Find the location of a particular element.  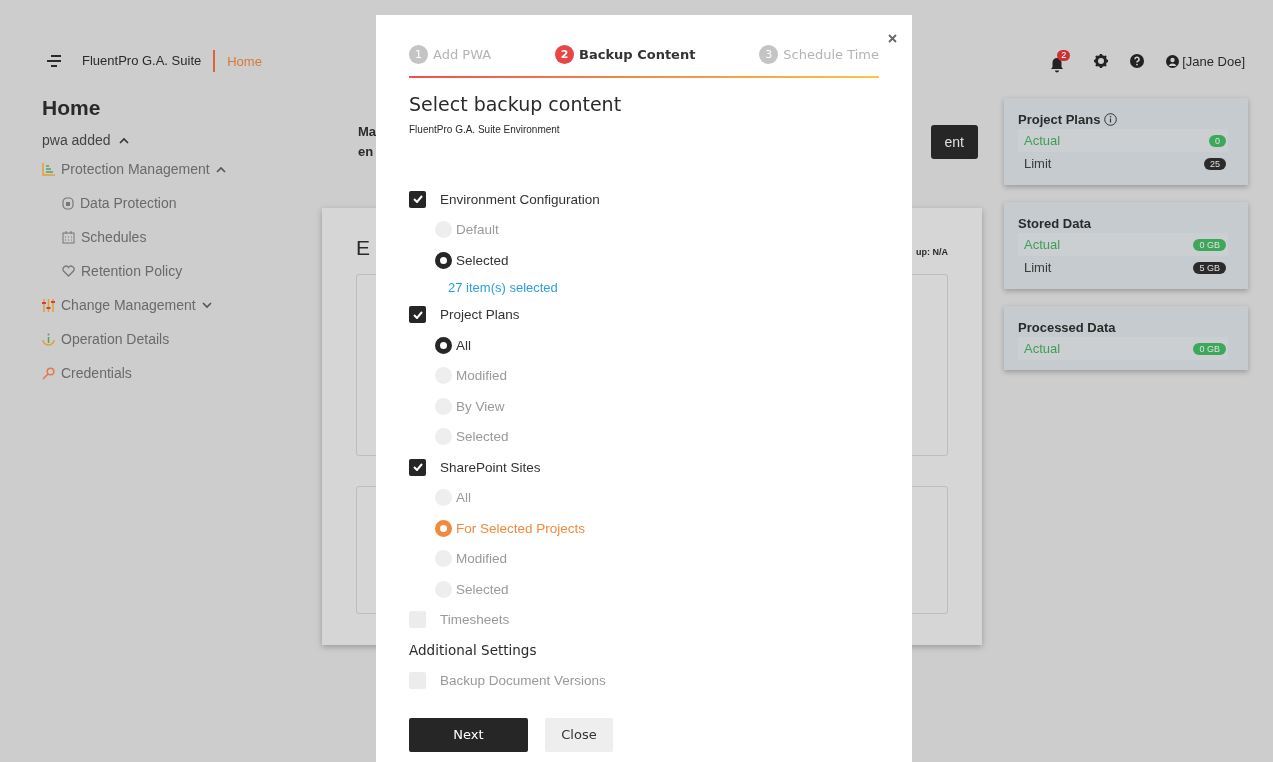

stat-value: 25 is located at coordinates (1215, 163).